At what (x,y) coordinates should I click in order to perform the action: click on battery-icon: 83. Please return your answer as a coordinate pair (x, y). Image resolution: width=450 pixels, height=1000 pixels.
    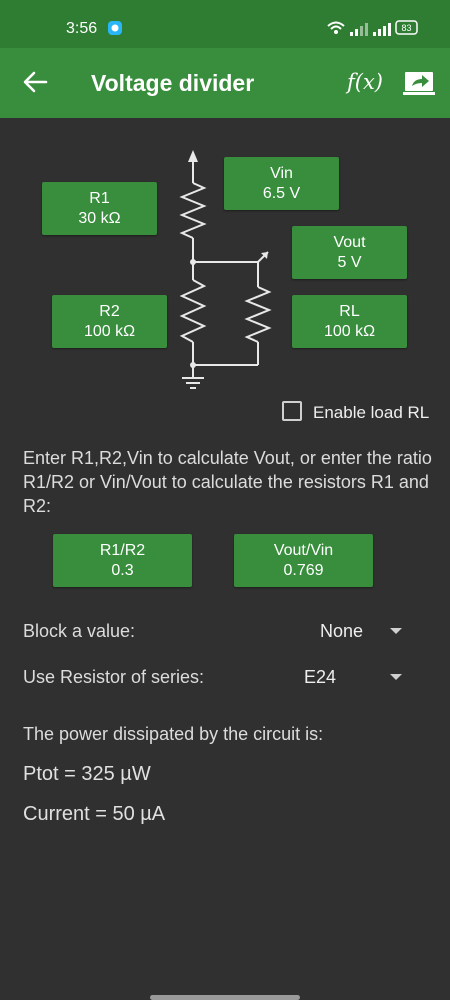
    Looking at the image, I should click on (406, 27).